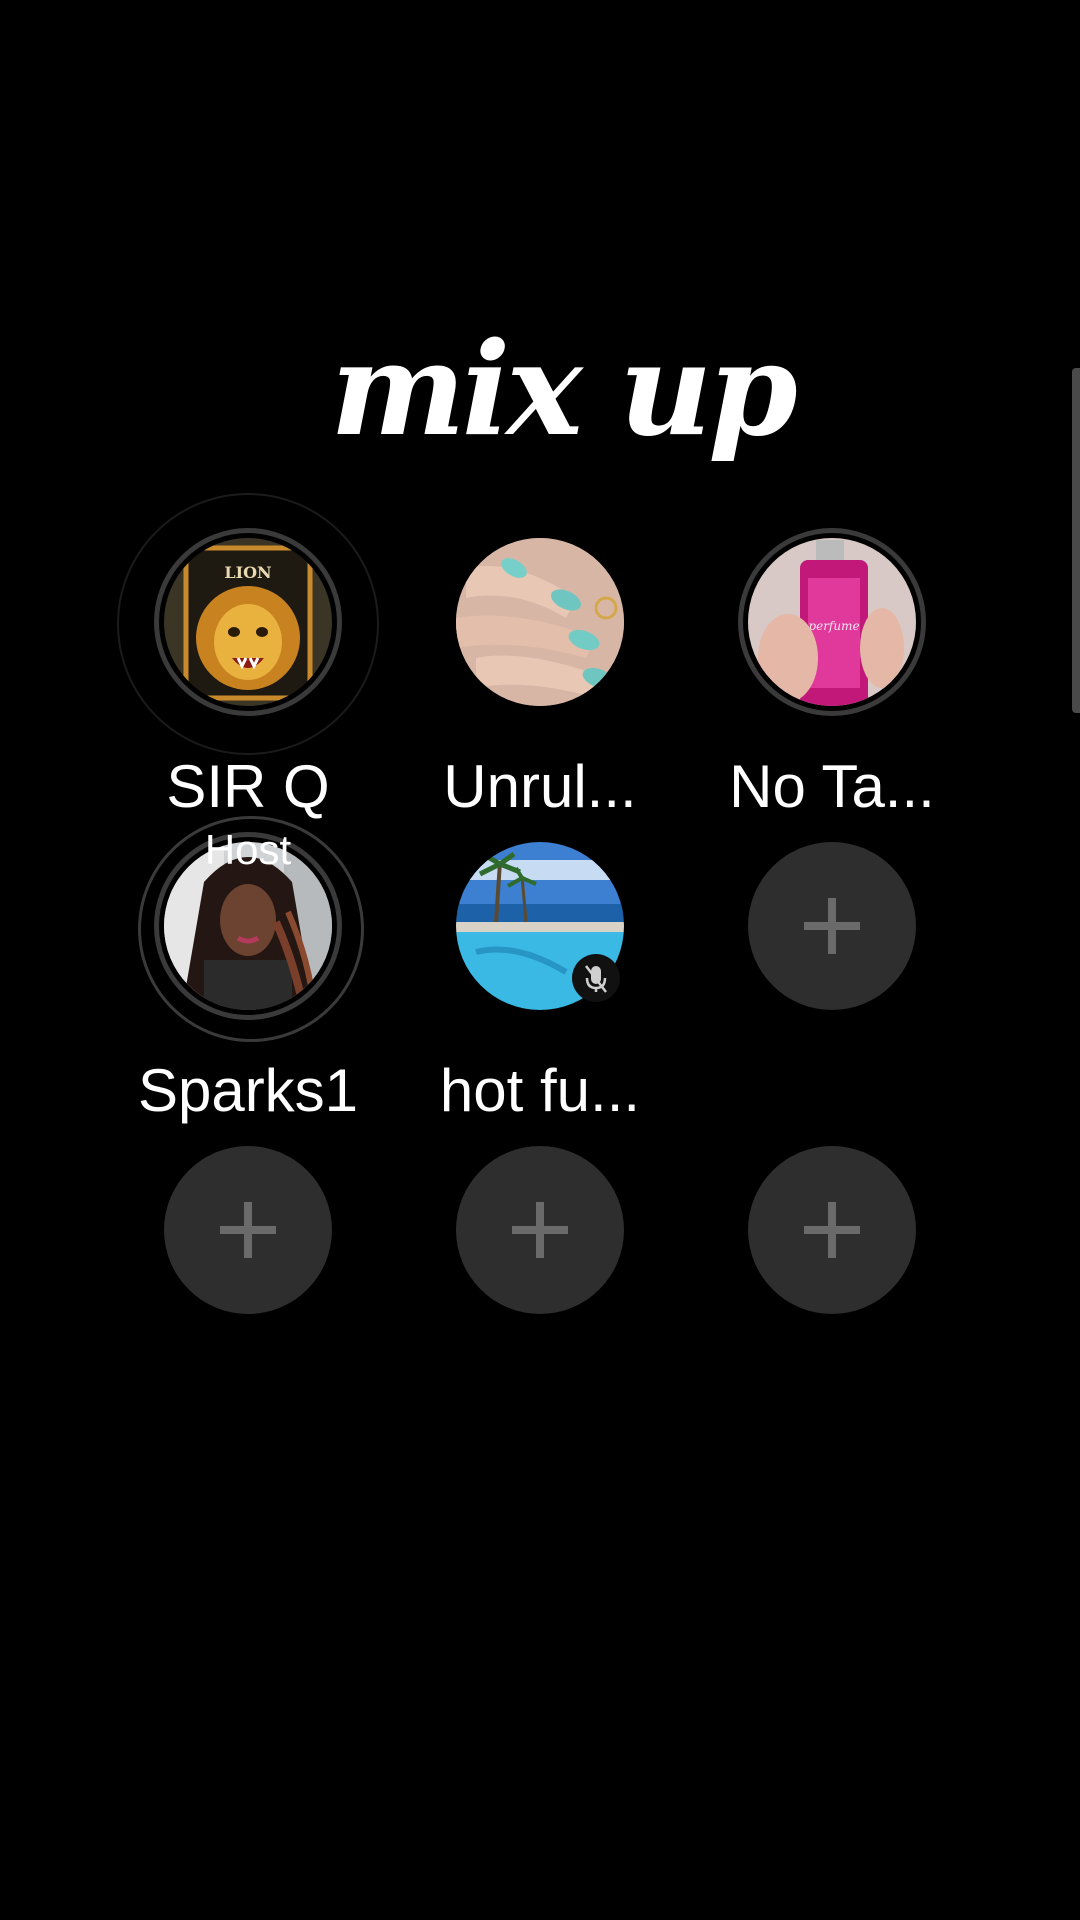 The width and height of the screenshot is (1080, 1920). Describe the element at coordinates (248, 786) in the screenshot. I see `seat-name: SIR Q` at that location.